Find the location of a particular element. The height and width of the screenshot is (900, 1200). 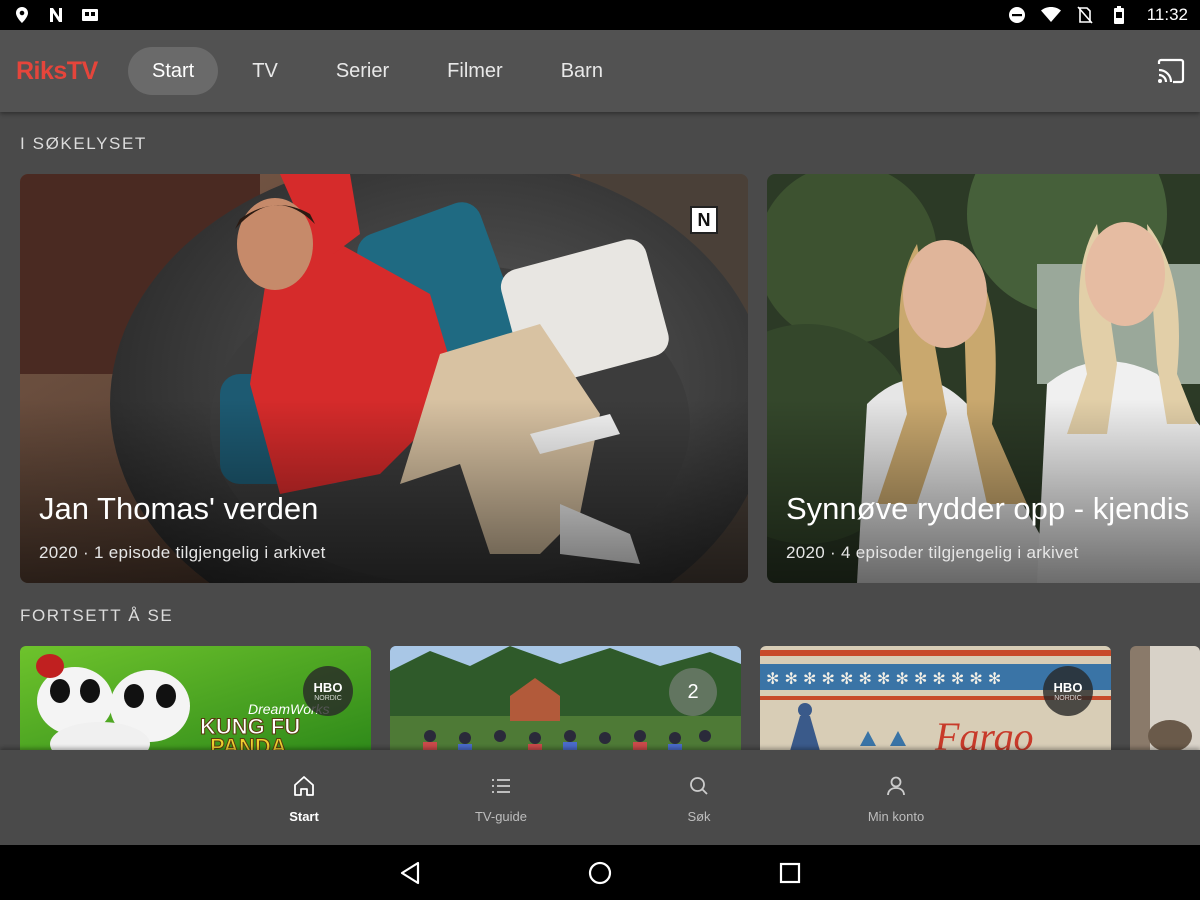

status-bar: 11:32 is located at coordinates (600, 15).